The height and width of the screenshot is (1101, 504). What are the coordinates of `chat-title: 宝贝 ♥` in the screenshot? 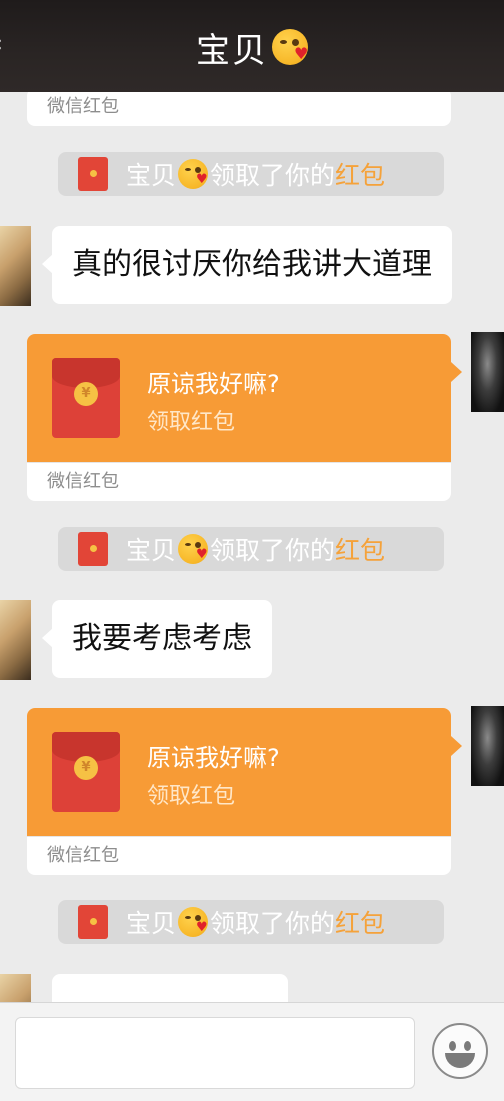 It's located at (252, 47).